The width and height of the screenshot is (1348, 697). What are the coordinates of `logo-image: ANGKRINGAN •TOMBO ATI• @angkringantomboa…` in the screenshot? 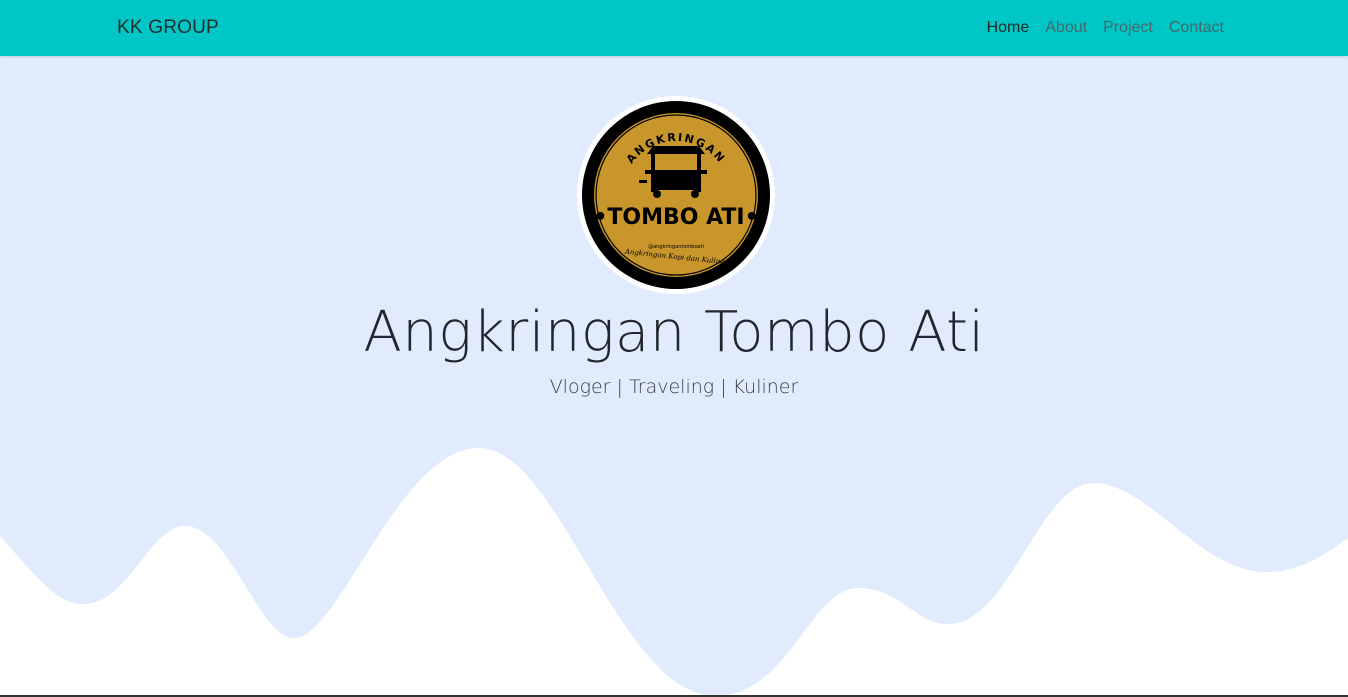 It's located at (676, 195).